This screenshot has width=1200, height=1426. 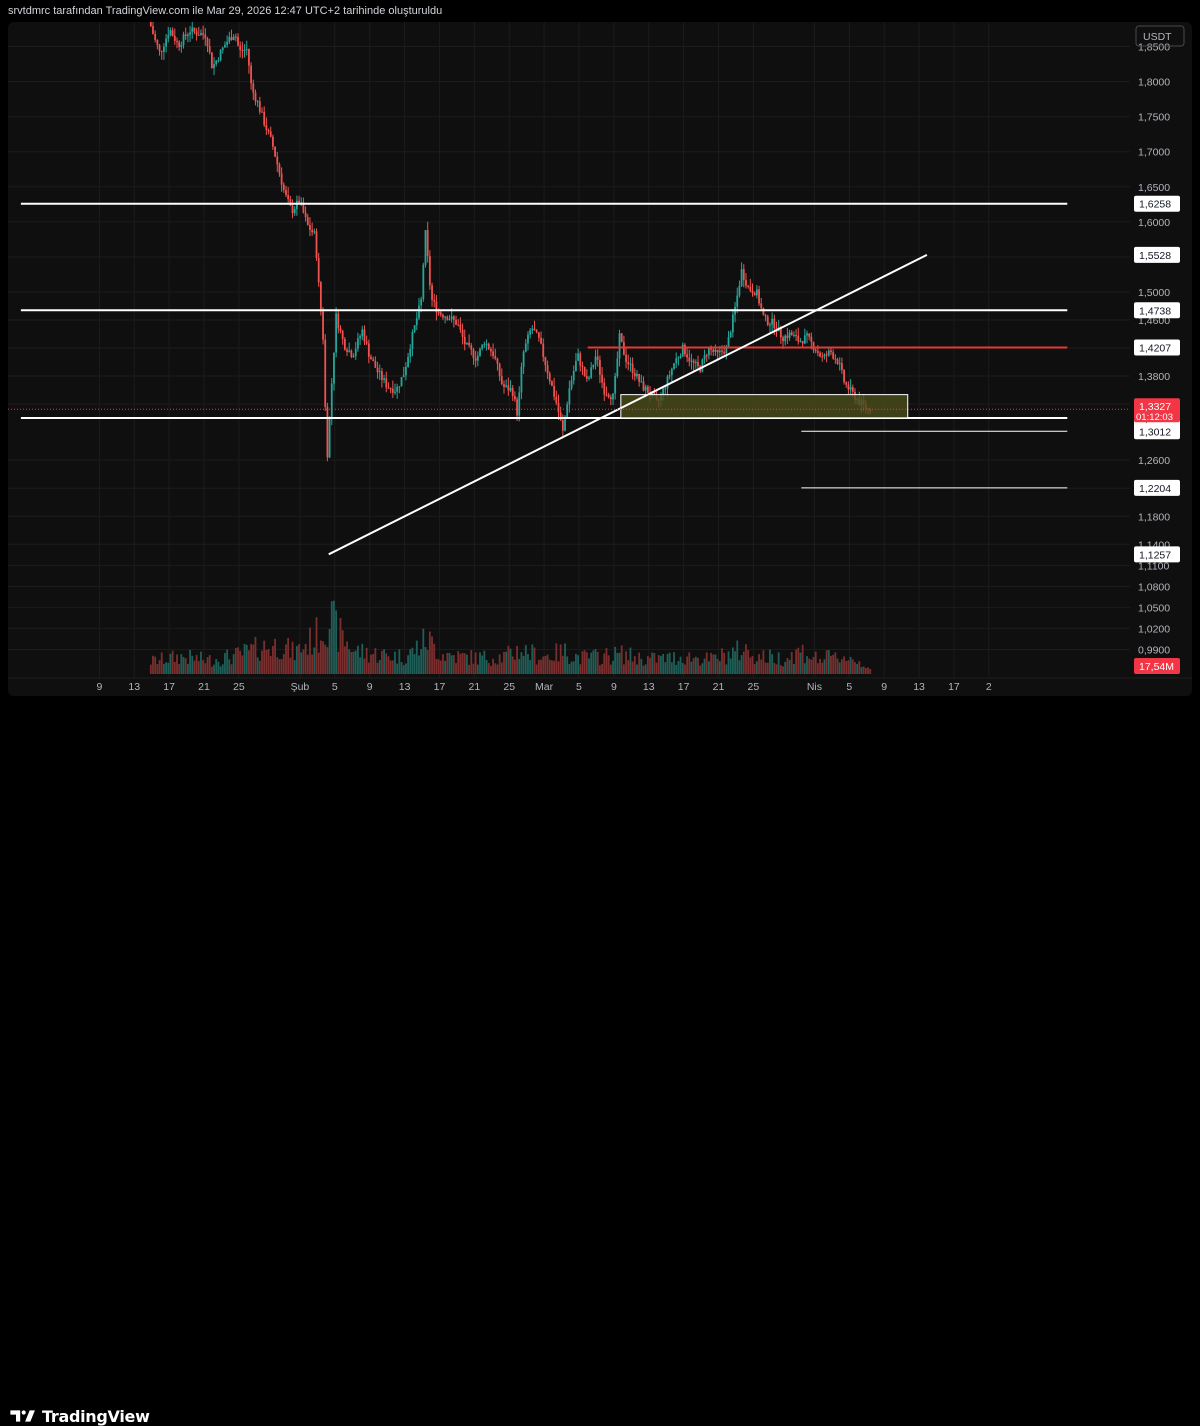 What do you see at coordinates (1155, 489) in the screenshot?
I see `level-price-label: 1,2204` at bounding box center [1155, 489].